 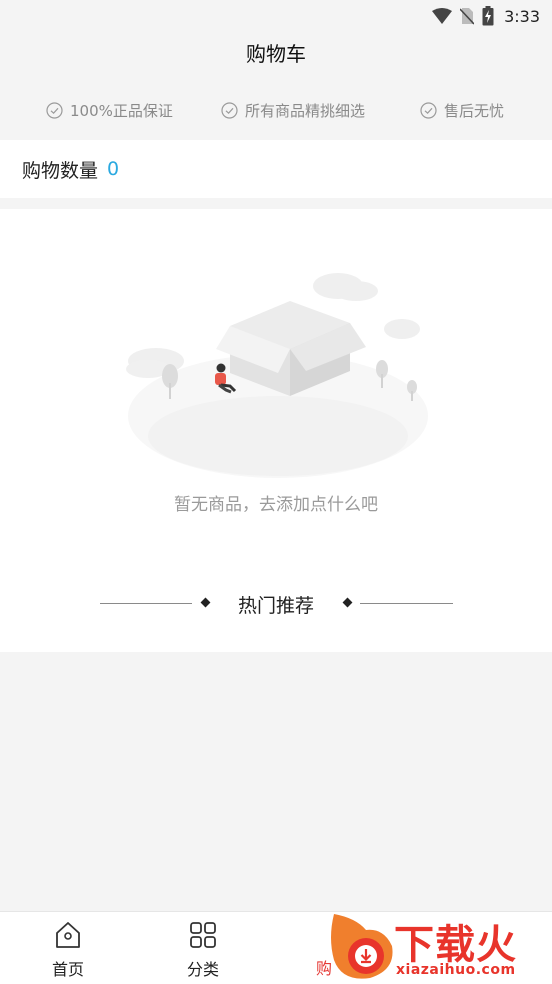 What do you see at coordinates (276, 169) in the screenshot?
I see `cart-count-row: 购物数量 0` at bounding box center [276, 169].